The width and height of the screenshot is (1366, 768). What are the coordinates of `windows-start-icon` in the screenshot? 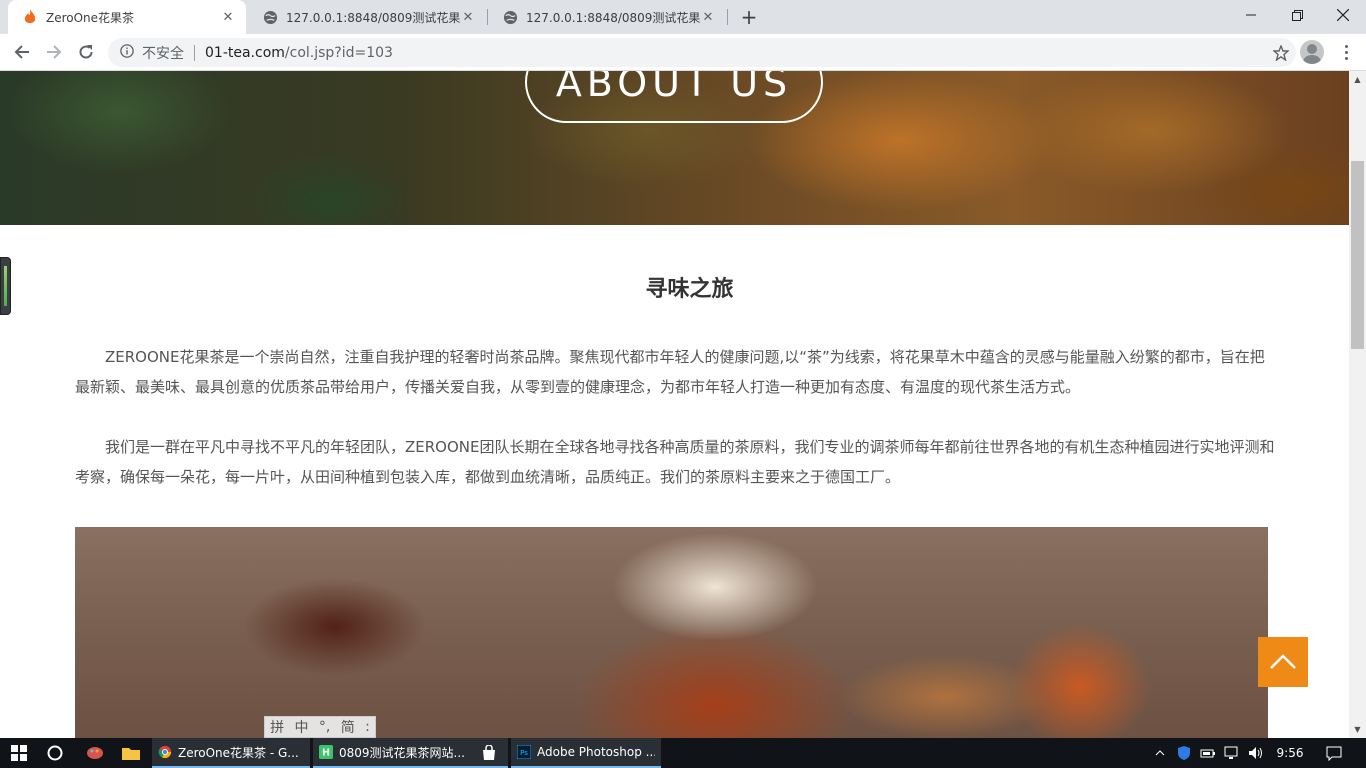 It's located at (19, 753).